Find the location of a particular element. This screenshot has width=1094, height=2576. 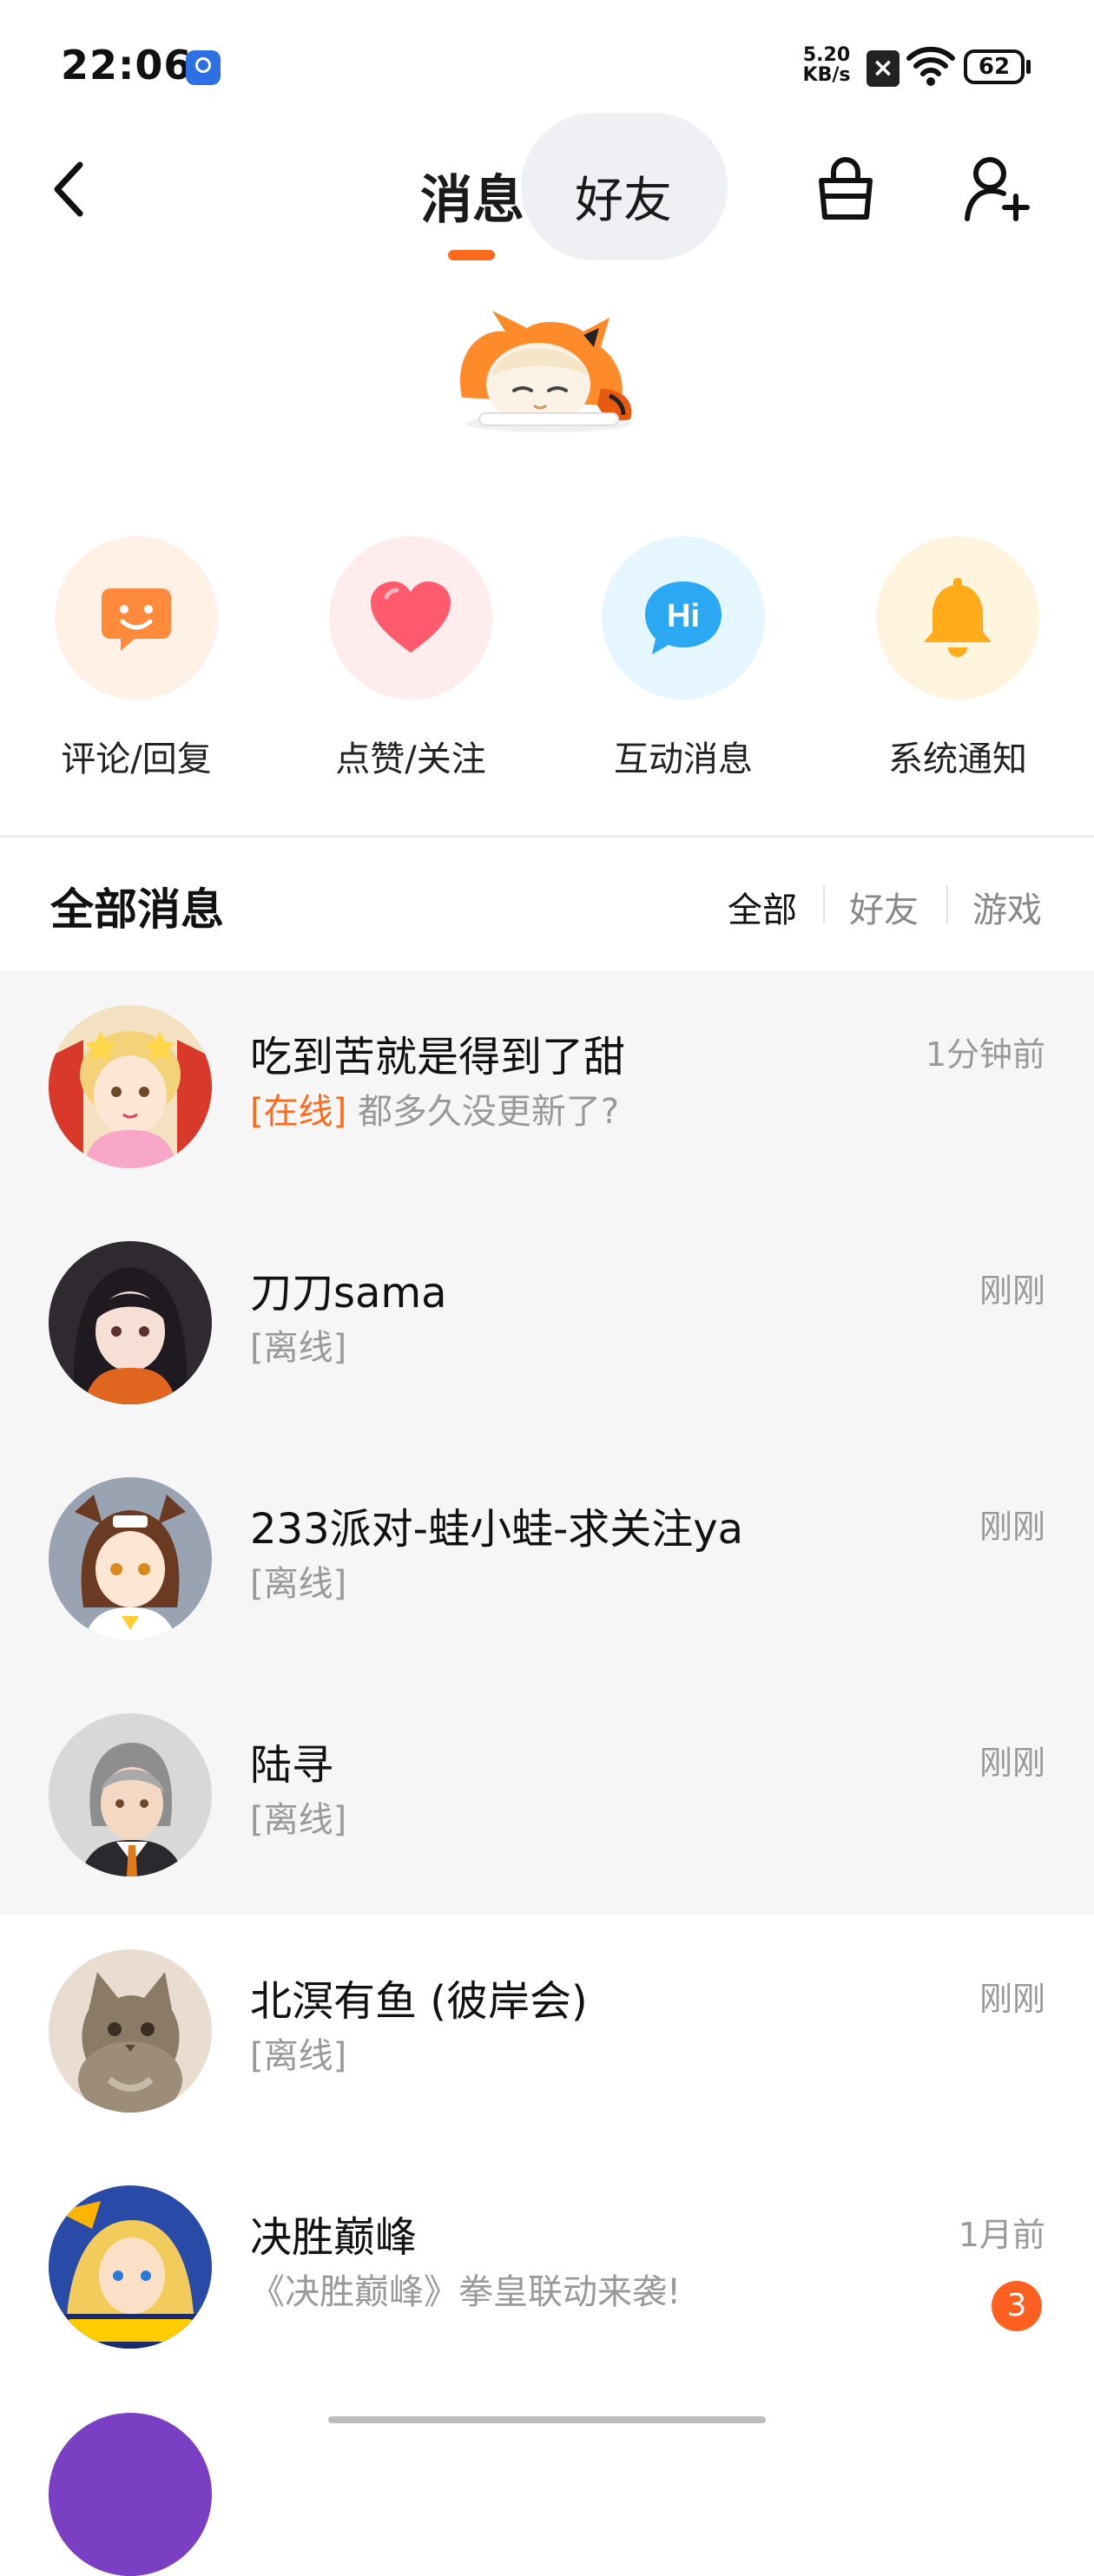

contact-name: 陆寻 is located at coordinates (292, 1766).